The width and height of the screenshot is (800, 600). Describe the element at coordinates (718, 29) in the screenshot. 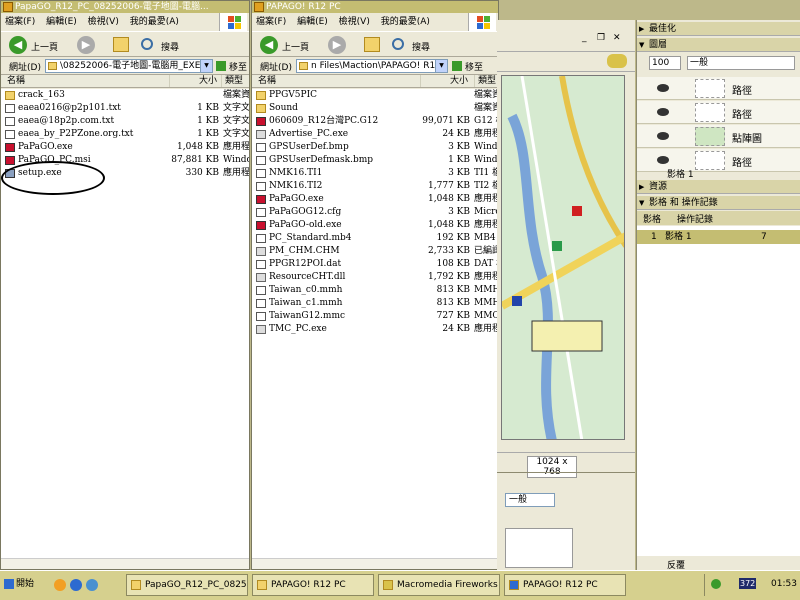

I see `optimize-panel: 最佳化` at that location.